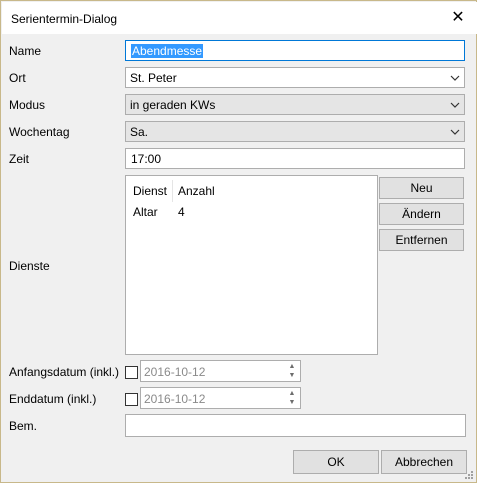 The image size is (477, 483). Describe the element at coordinates (336, 462) in the screenshot. I see `ok-button: OK` at that location.